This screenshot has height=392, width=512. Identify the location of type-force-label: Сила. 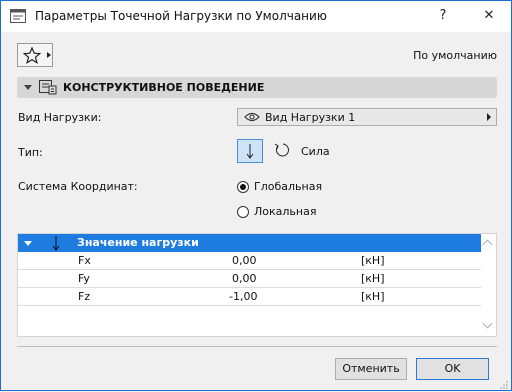
(315, 151).